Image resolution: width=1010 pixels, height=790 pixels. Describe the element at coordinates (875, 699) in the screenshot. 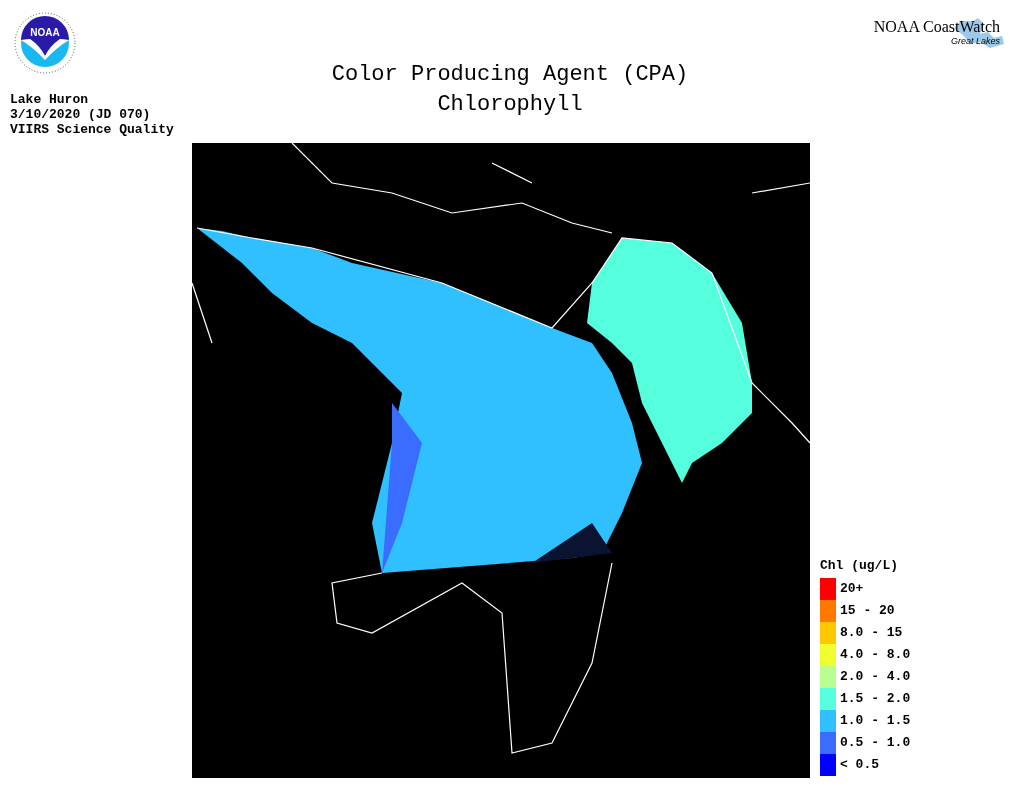

I see `legend-label: 1.5 - 2.0` at that location.